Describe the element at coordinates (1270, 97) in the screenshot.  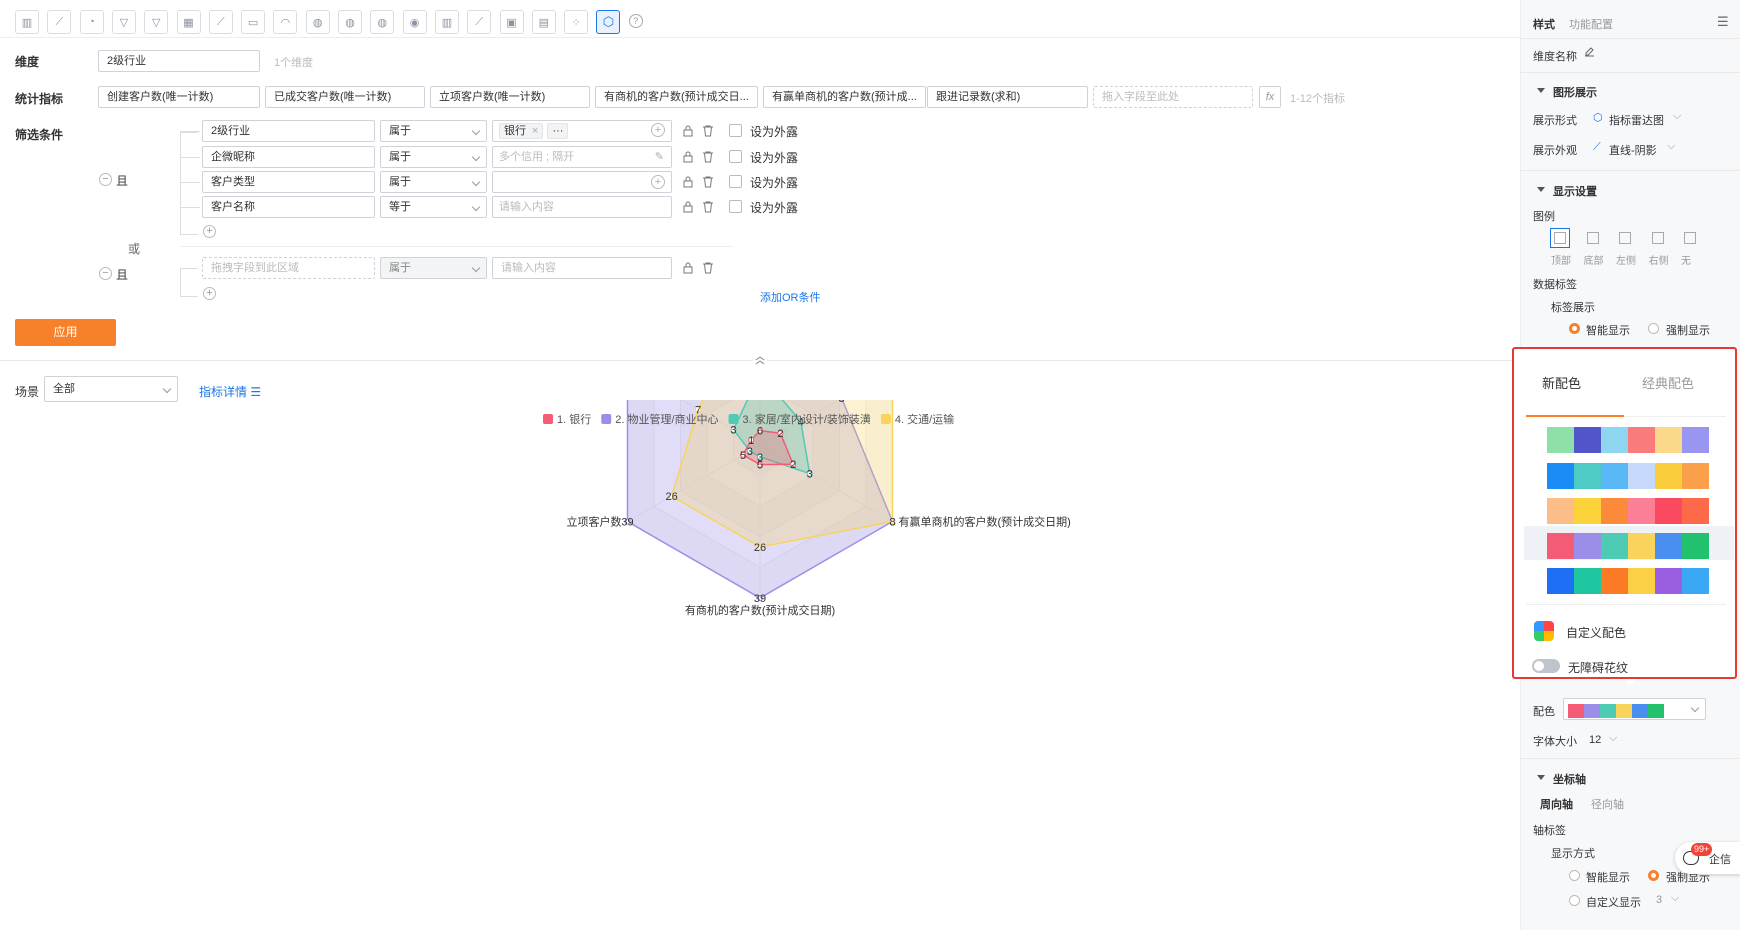
I see `fx-button: fx` at that location.